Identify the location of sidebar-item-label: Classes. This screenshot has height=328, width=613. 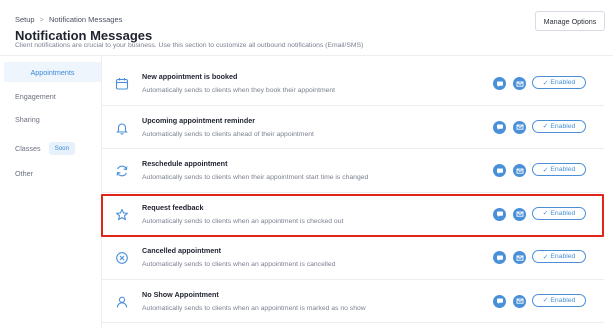
(28, 148).